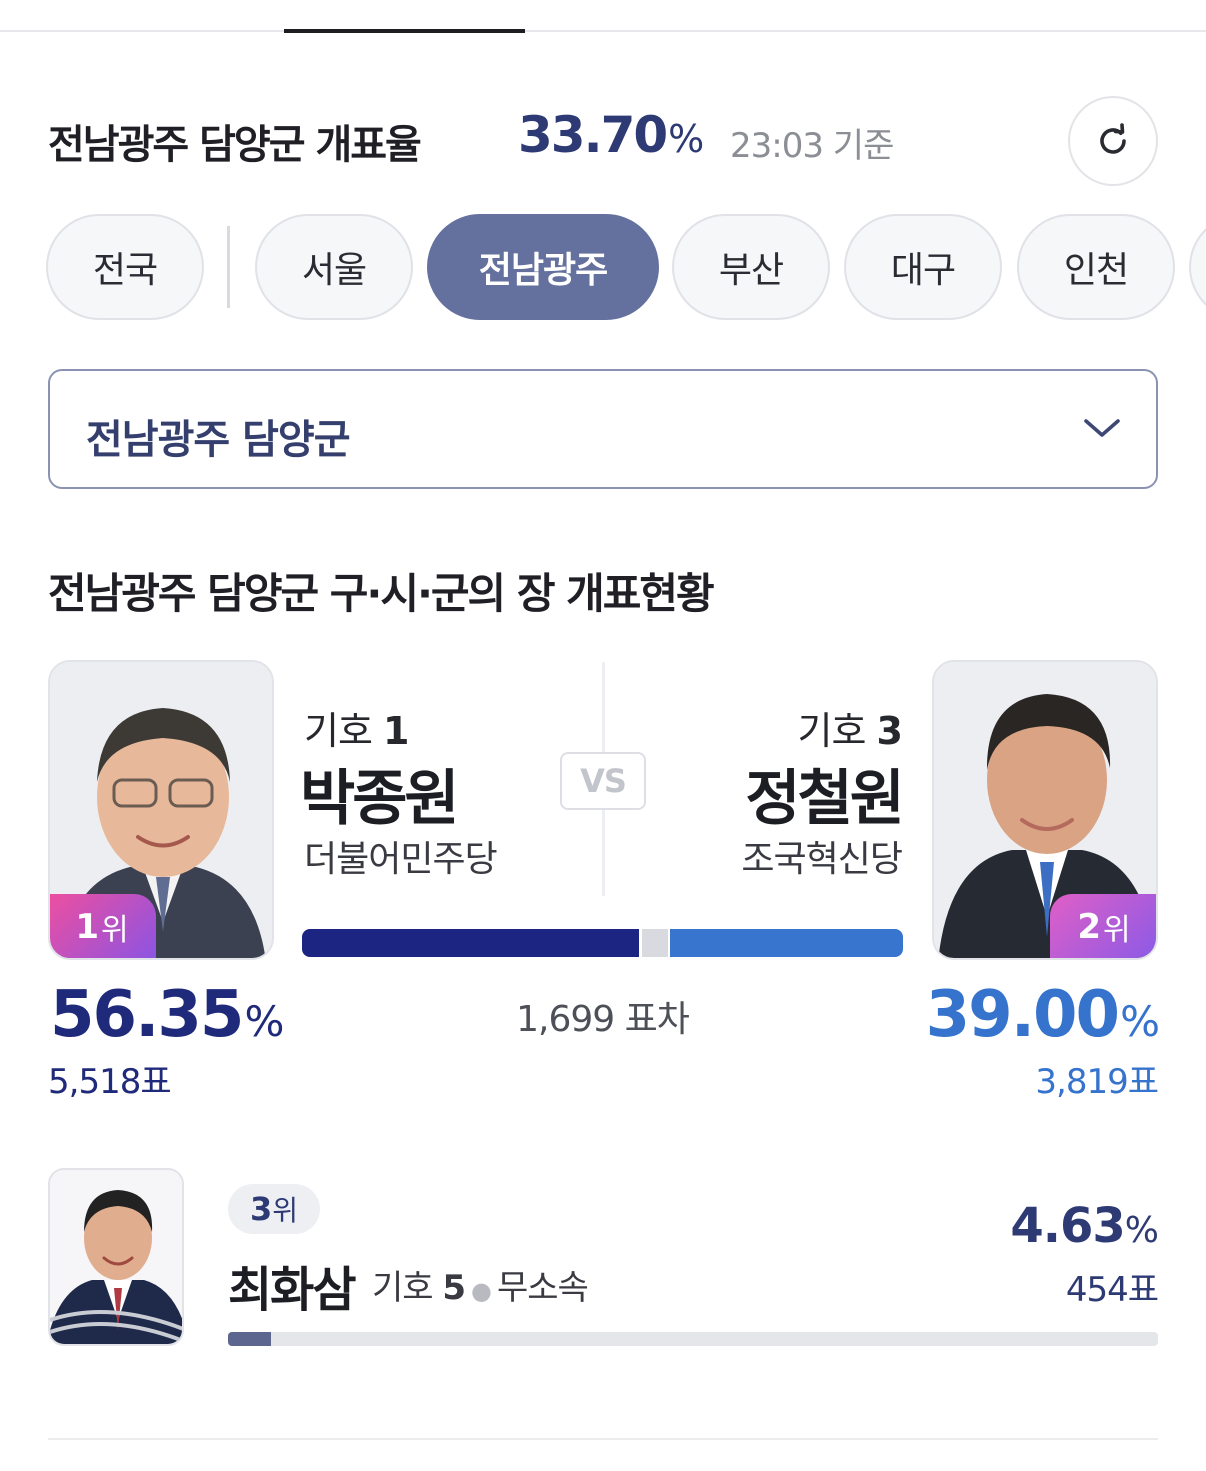 The image size is (1206, 1471). Describe the element at coordinates (1067, 1226) in the screenshot. I see `candidate-3-pct-value: 4.63` at that location.